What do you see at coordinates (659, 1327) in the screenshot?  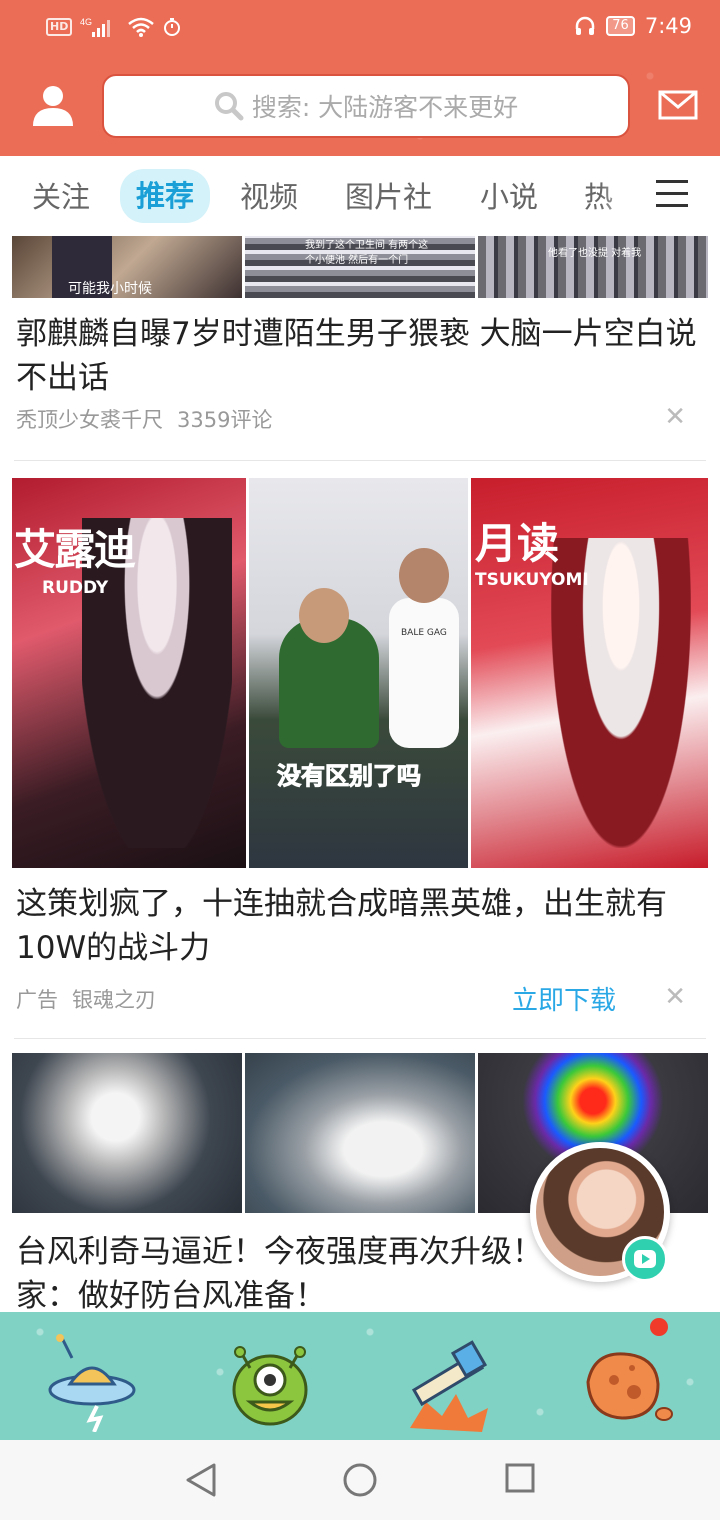 I see `notification-dot` at bounding box center [659, 1327].